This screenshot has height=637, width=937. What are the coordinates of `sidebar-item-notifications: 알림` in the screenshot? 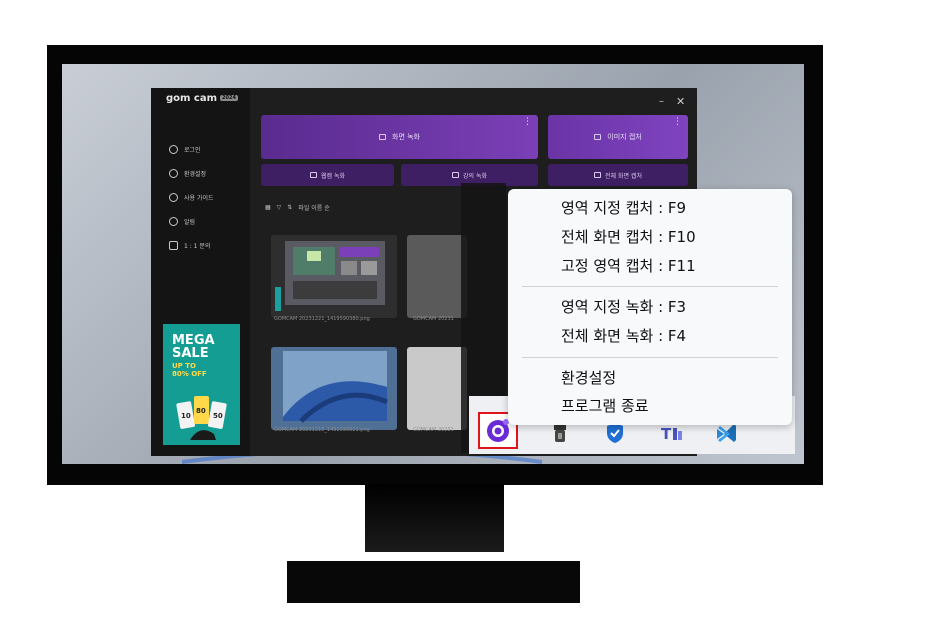 It's located at (208, 221).